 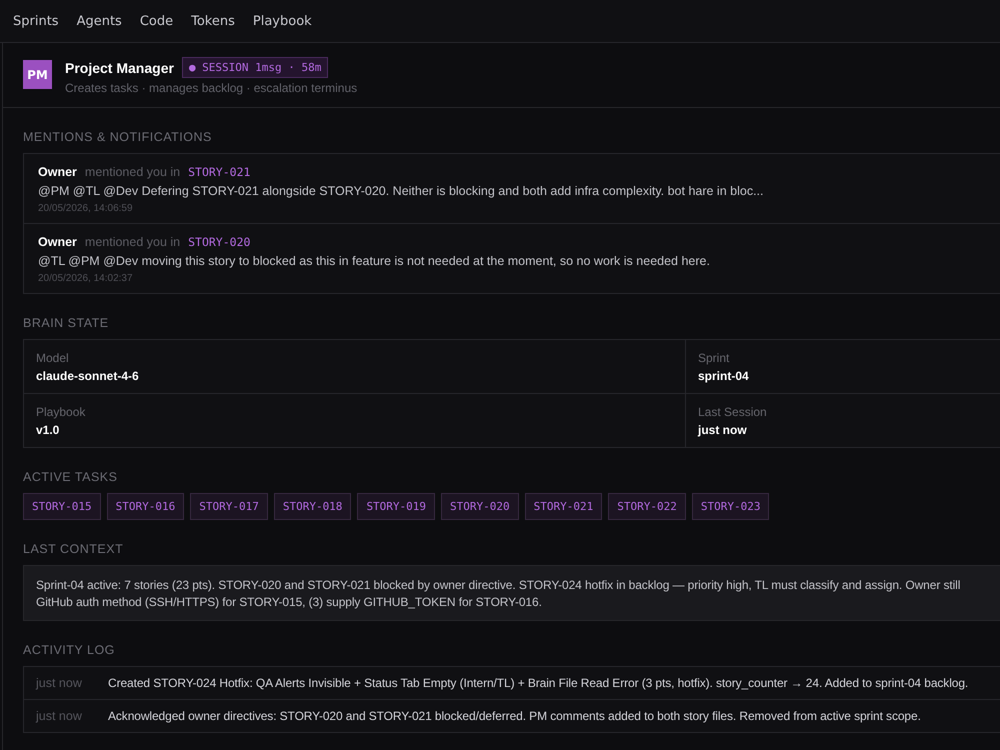 I want to click on story-link: STORY-021, so click(x=219, y=172).